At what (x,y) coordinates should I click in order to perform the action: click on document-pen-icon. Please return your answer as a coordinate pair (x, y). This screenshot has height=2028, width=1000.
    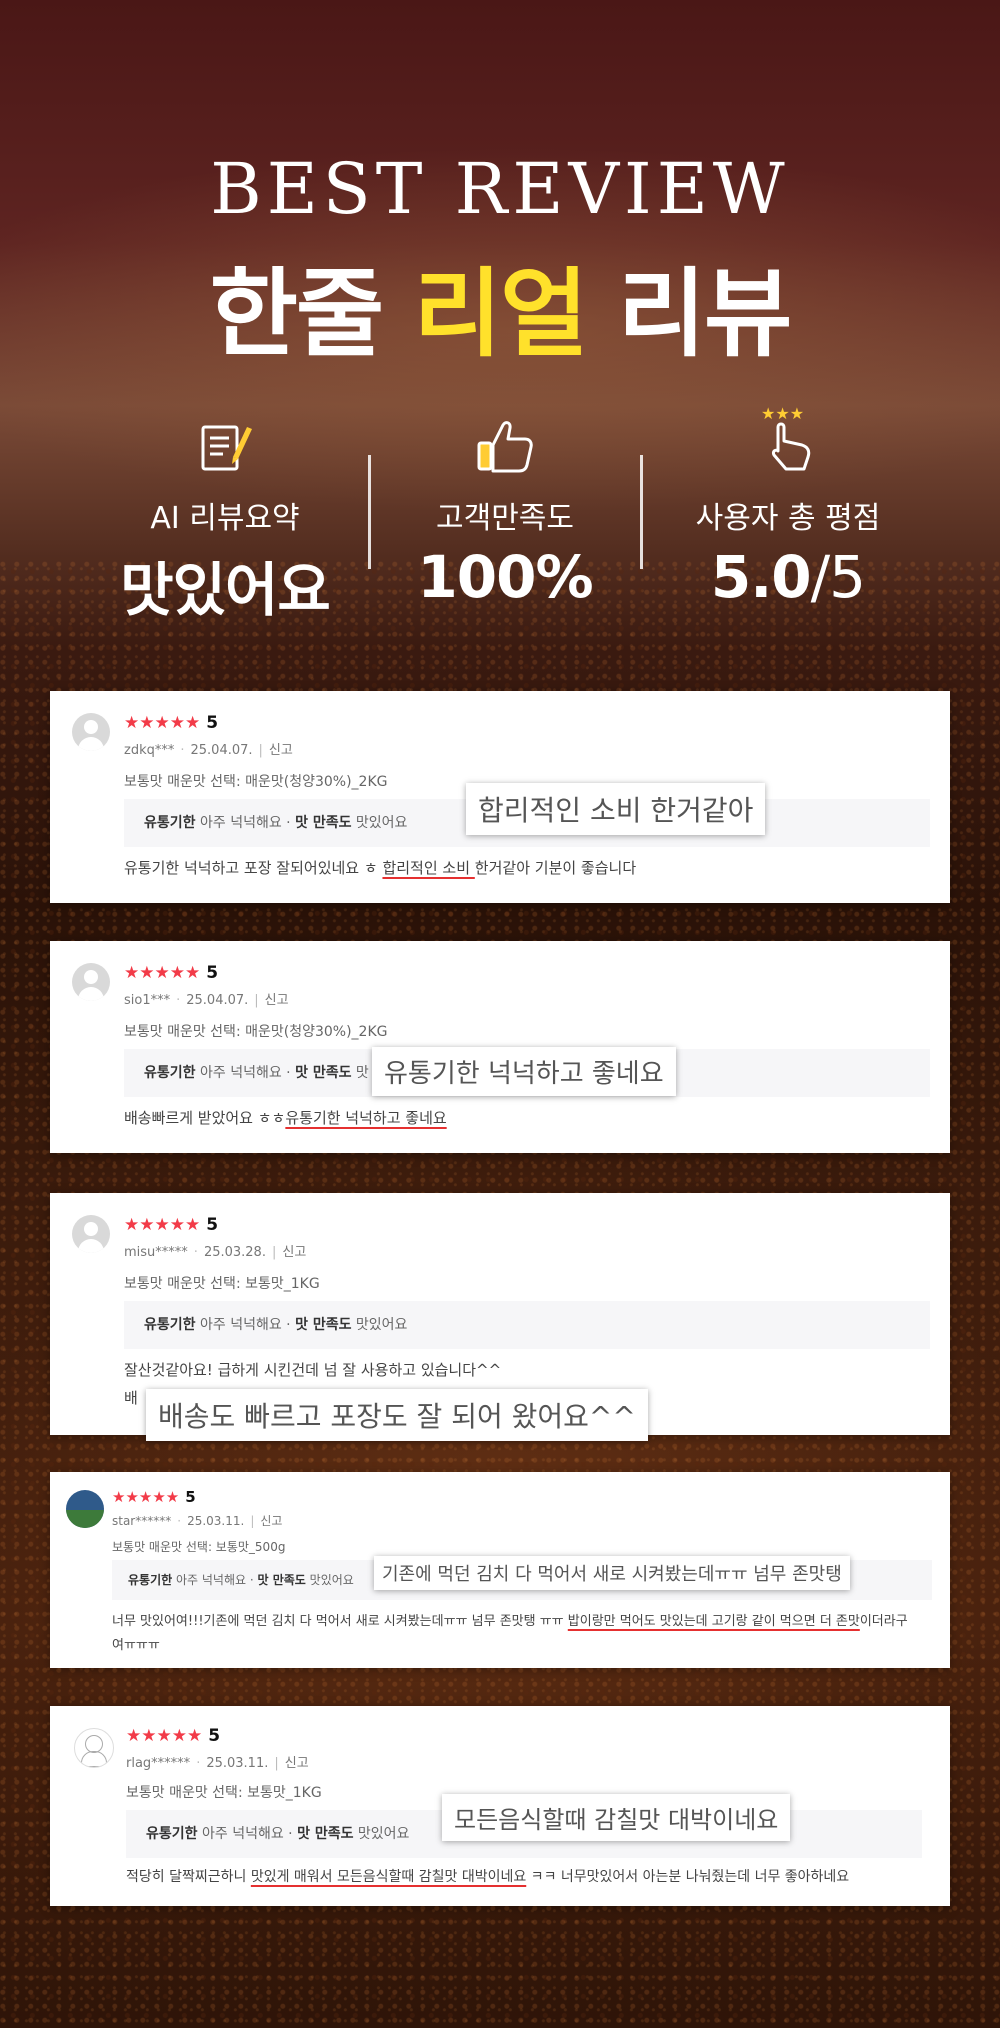
    Looking at the image, I should click on (225, 440).